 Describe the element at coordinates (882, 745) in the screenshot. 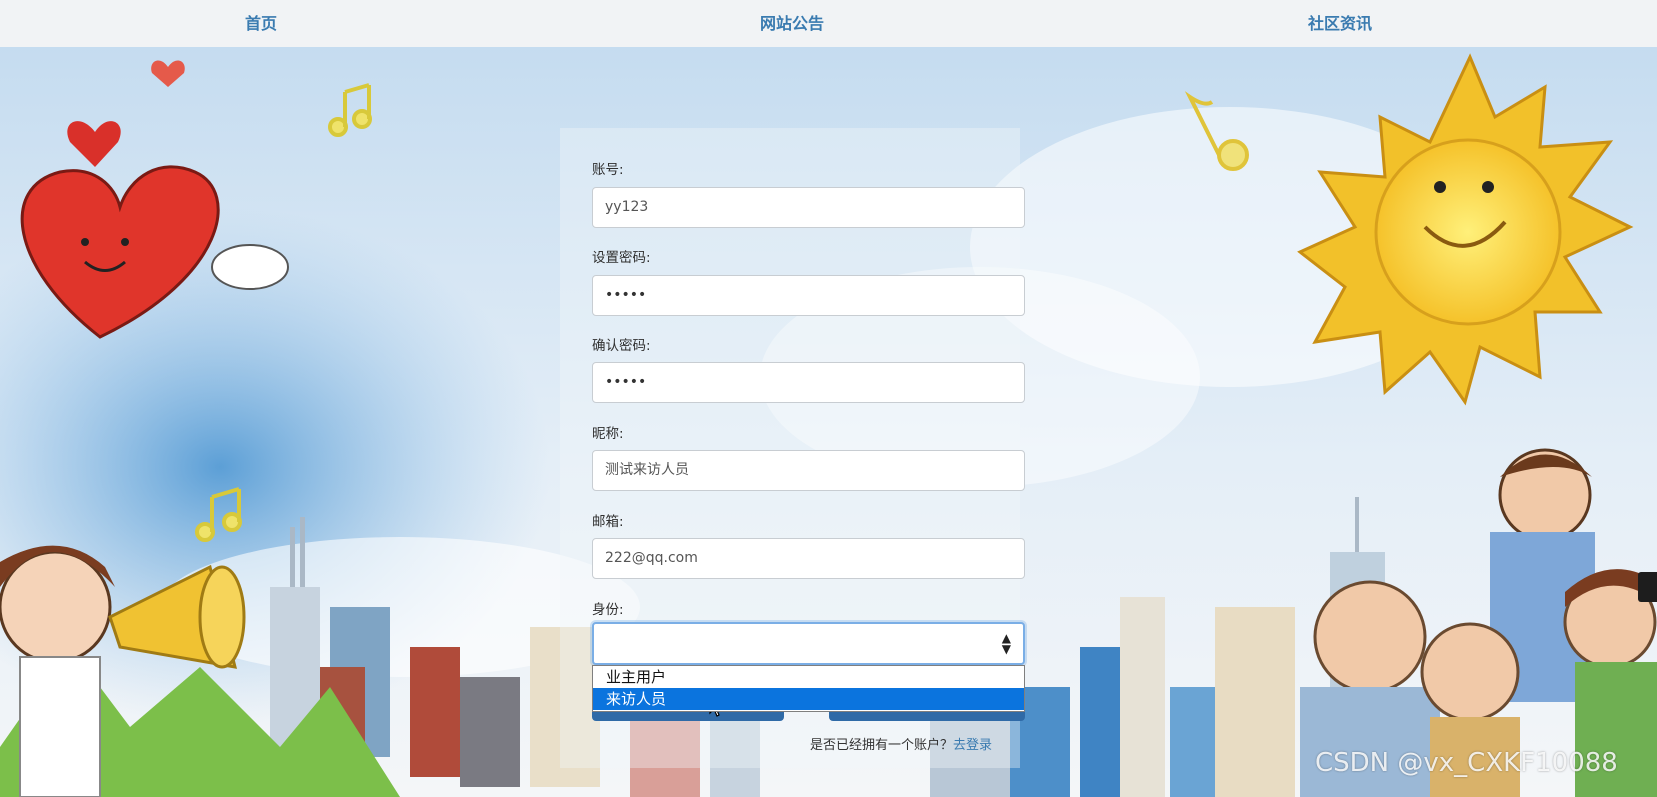

I see `login-prompt-text: 是否已经拥有一个账户？` at that location.